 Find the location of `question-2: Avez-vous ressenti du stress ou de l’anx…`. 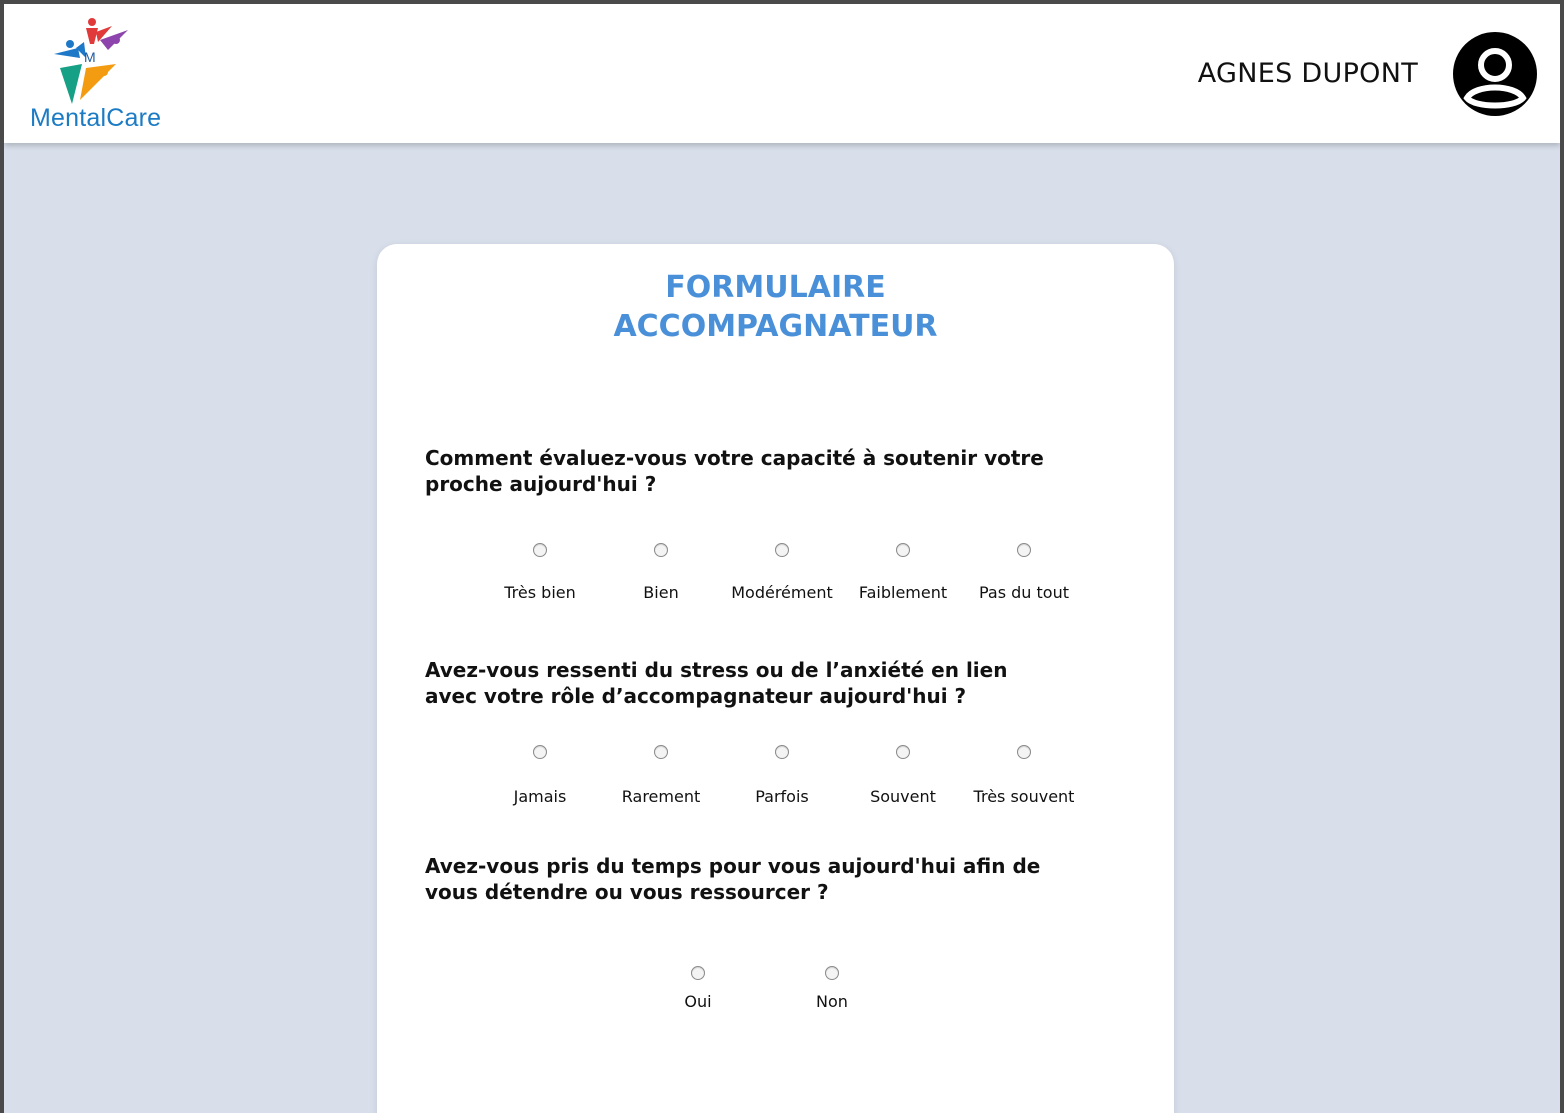

question-2: Avez-vous ressenti du stress ou de l’anx… is located at coordinates (716, 683).